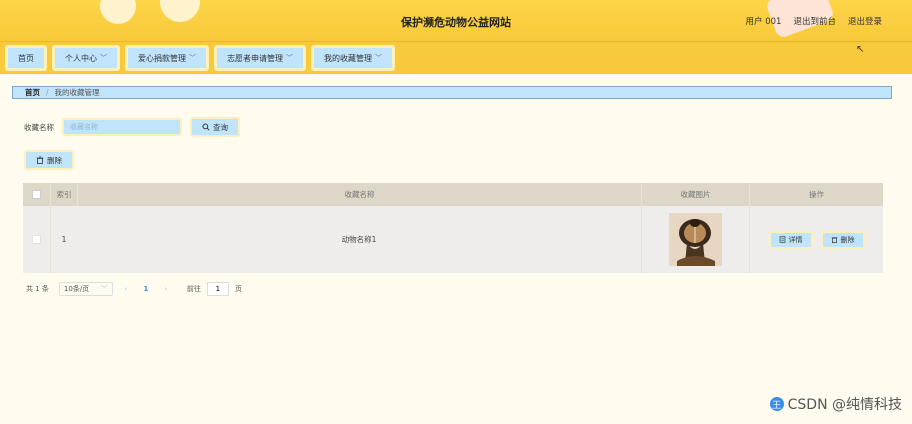  I want to click on nav-item-label: 志愿者申请管理, so click(255, 58).